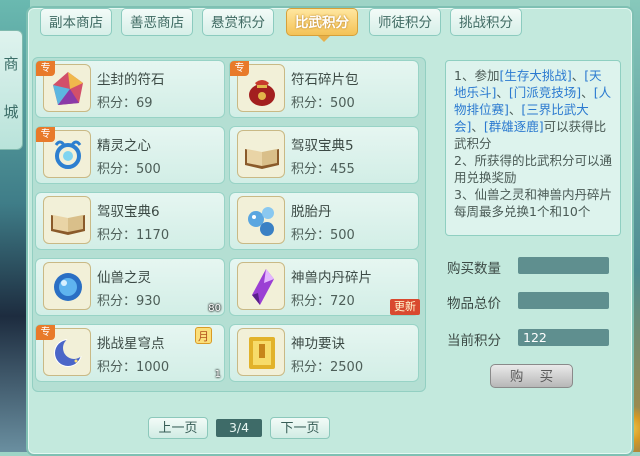  What do you see at coordinates (545, 92) in the screenshot?
I see `event-link: [门派竞技场]` at bounding box center [545, 92].